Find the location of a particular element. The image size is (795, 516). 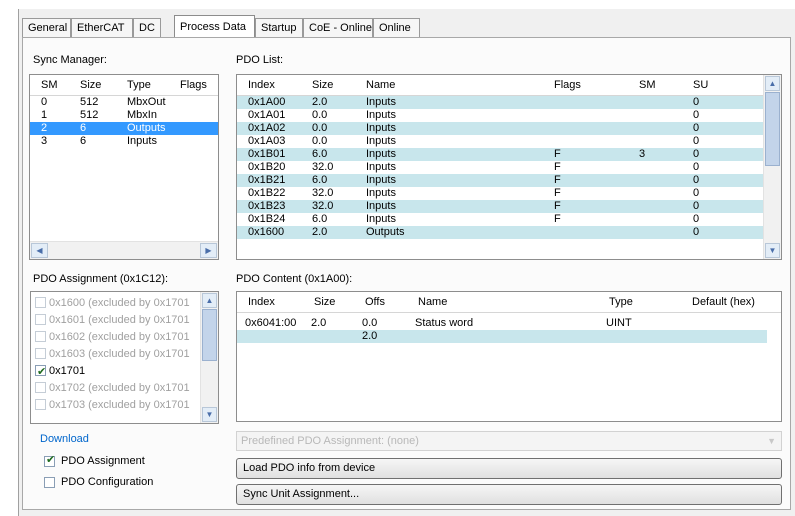

pdo-assignment-item: 0x1702 (excluded by 0x1701 is located at coordinates (116, 388).